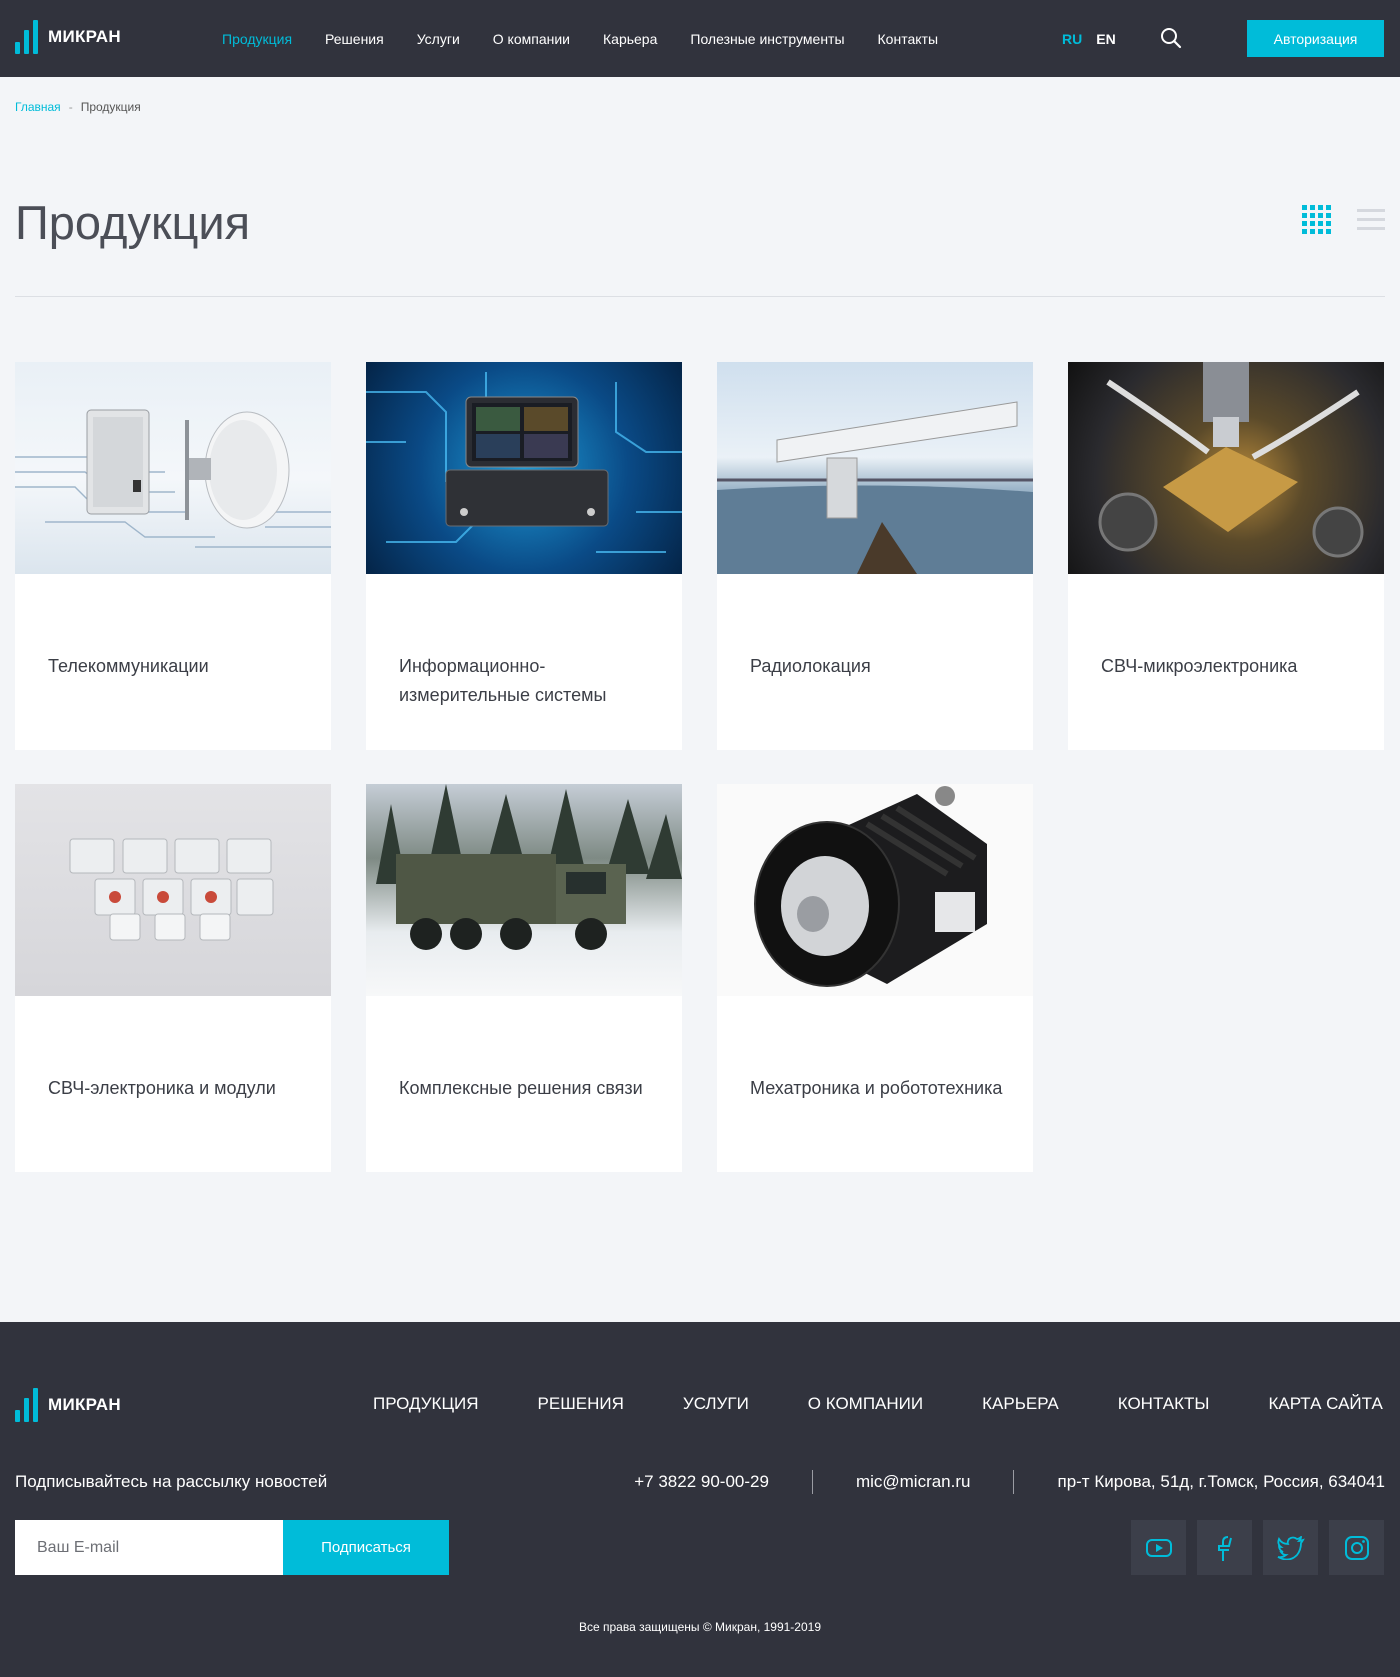  What do you see at coordinates (503, 680) in the screenshot?
I see `product-label: Информационно-измерительные системы` at bounding box center [503, 680].